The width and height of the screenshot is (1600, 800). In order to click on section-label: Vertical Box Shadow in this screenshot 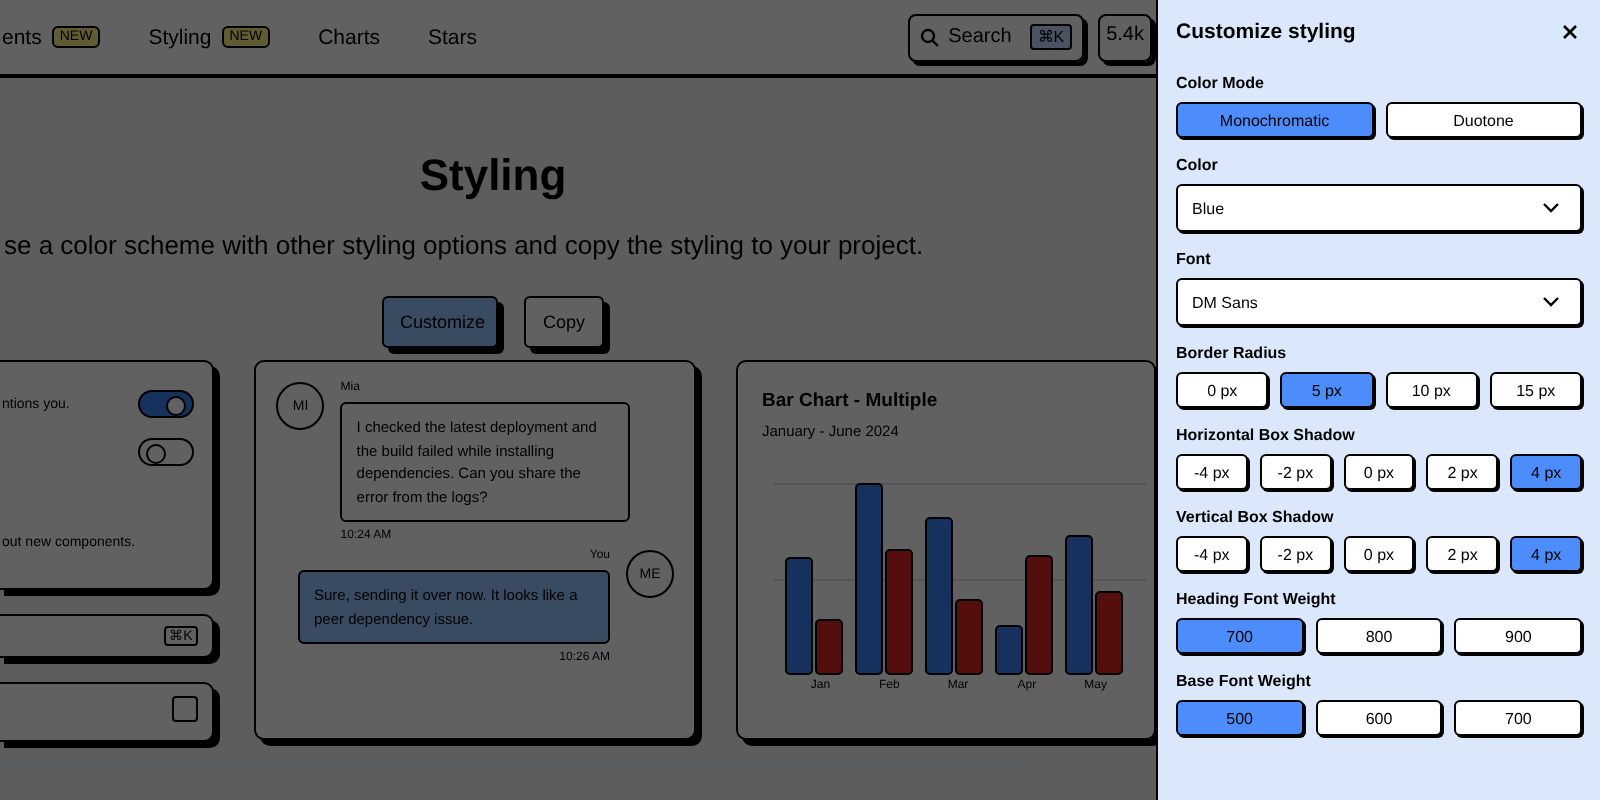, I will do `click(1256, 517)`.